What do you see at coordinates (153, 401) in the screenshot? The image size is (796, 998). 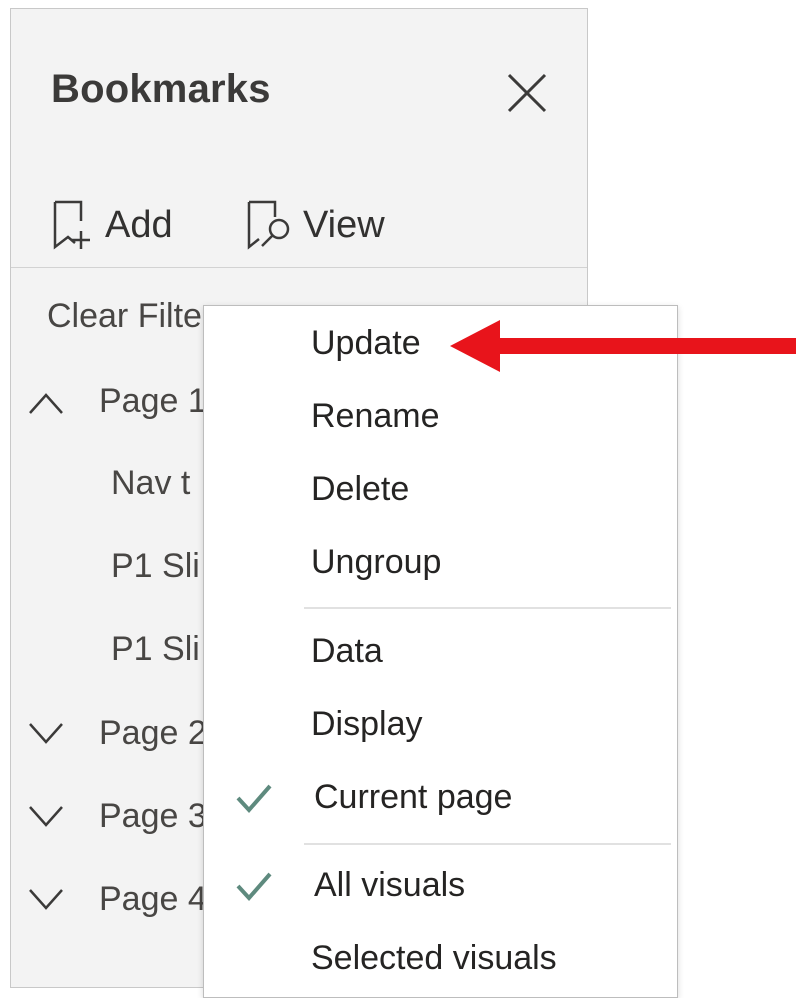 I see `group-label: Page 1` at bounding box center [153, 401].